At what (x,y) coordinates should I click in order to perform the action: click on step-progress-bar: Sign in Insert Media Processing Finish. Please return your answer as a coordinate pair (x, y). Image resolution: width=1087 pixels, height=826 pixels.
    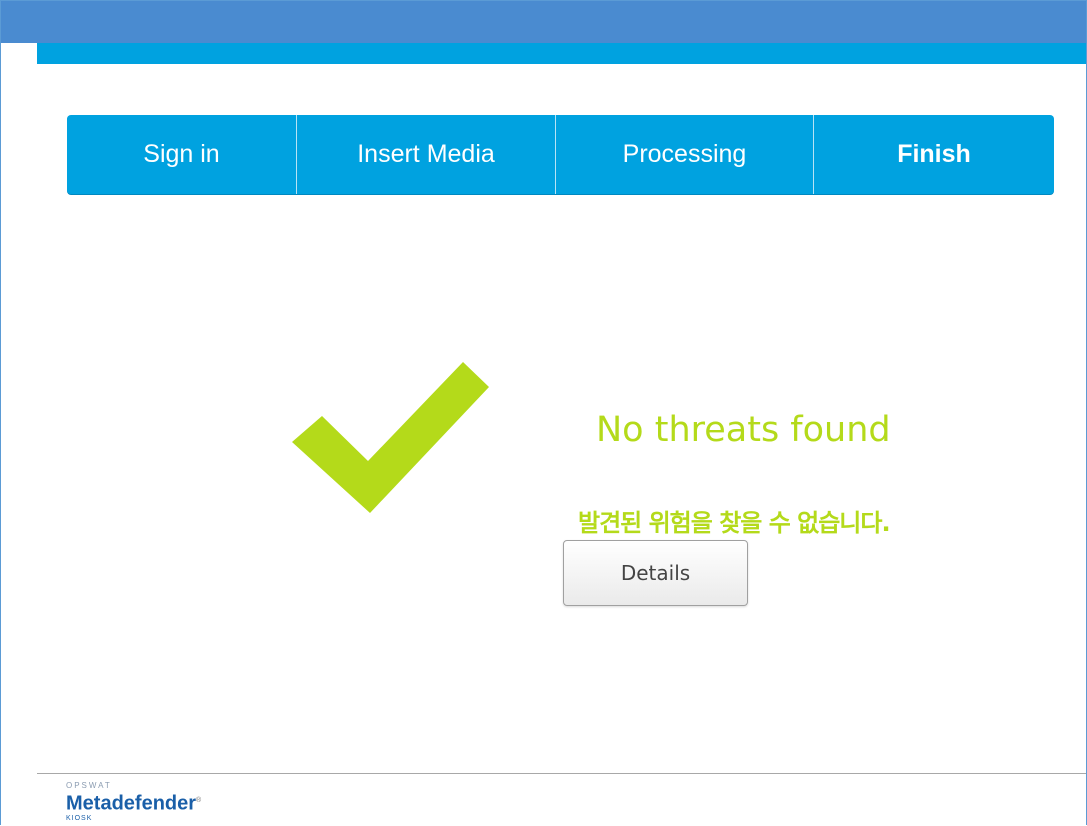
    Looking at the image, I should click on (560, 154).